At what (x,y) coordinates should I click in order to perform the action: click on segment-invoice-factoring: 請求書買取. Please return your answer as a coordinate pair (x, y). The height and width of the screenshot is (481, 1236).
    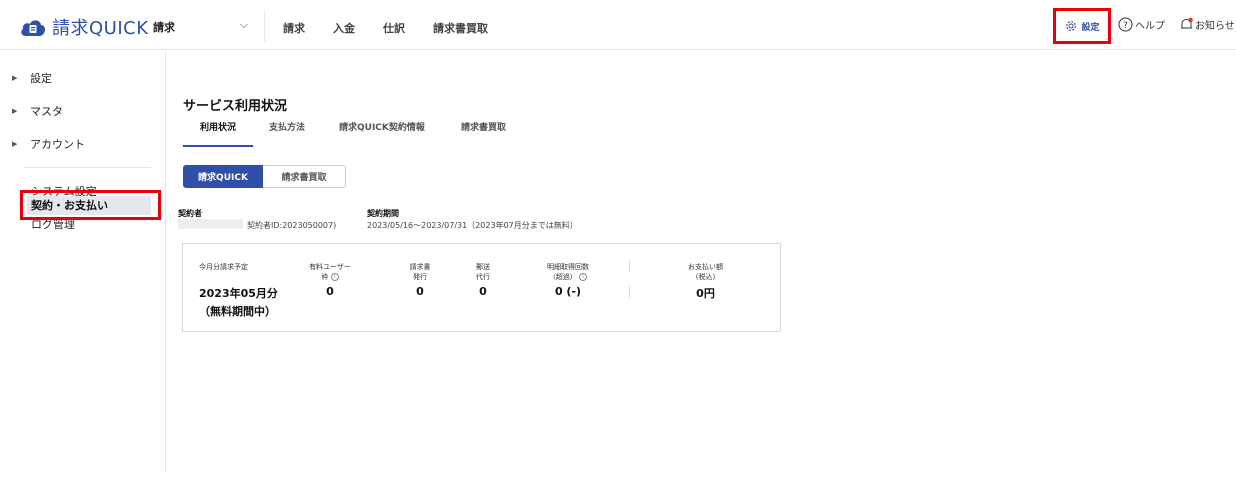
    Looking at the image, I should click on (304, 176).